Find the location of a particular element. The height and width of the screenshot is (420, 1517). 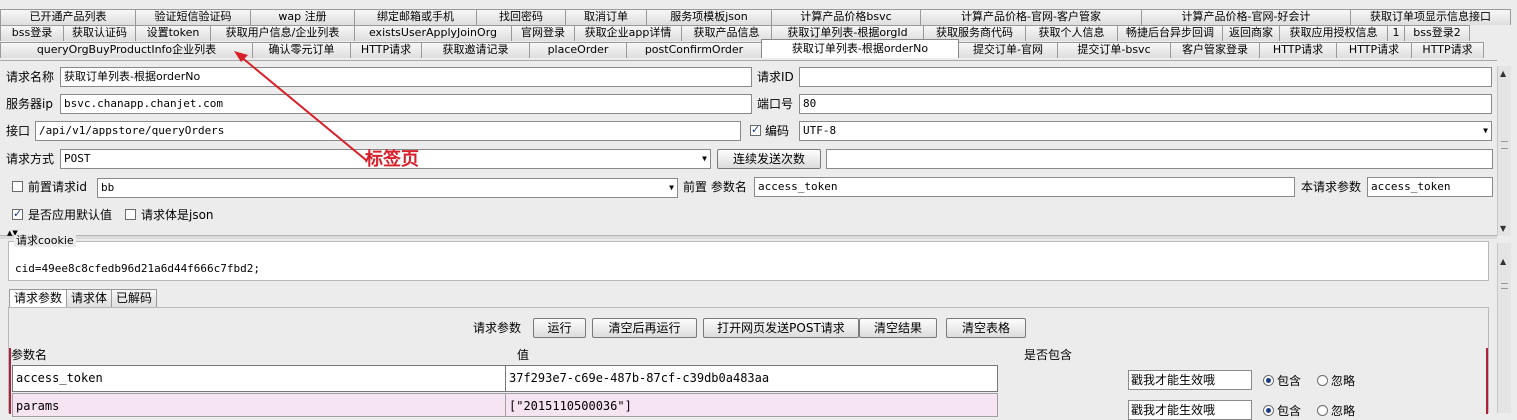

subtab-request-params: 请求参数 is located at coordinates (38, 298).